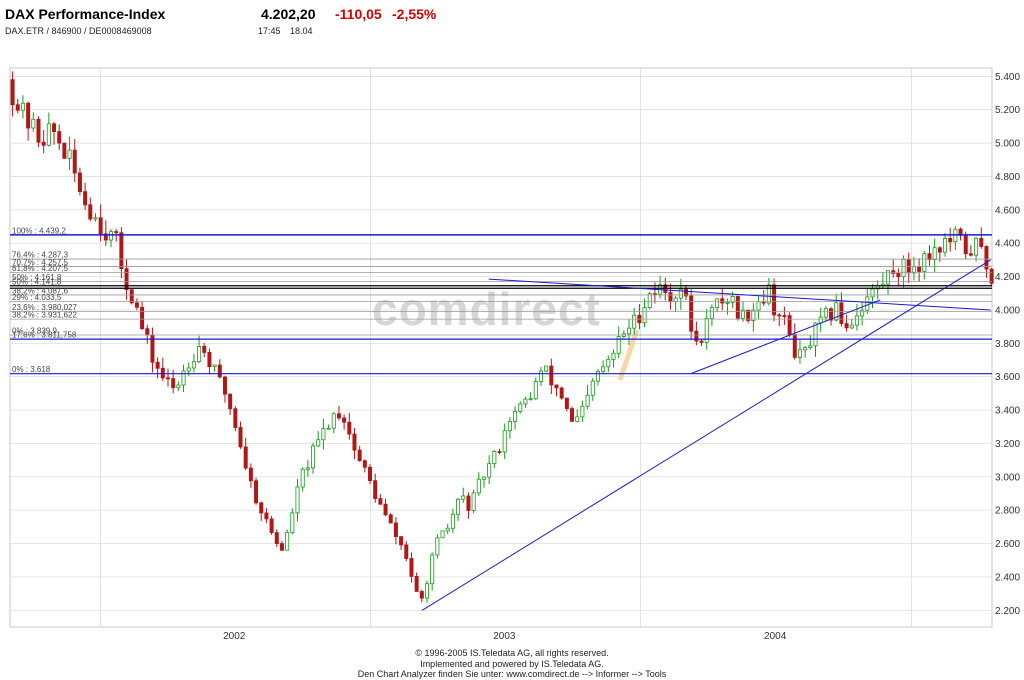 The width and height of the screenshot is (1024, 680). What do you see at coordinates (37, 281) in the screenshot?
I see `level-label: 50% : 4.141,8` at bounding box center [37, 281].